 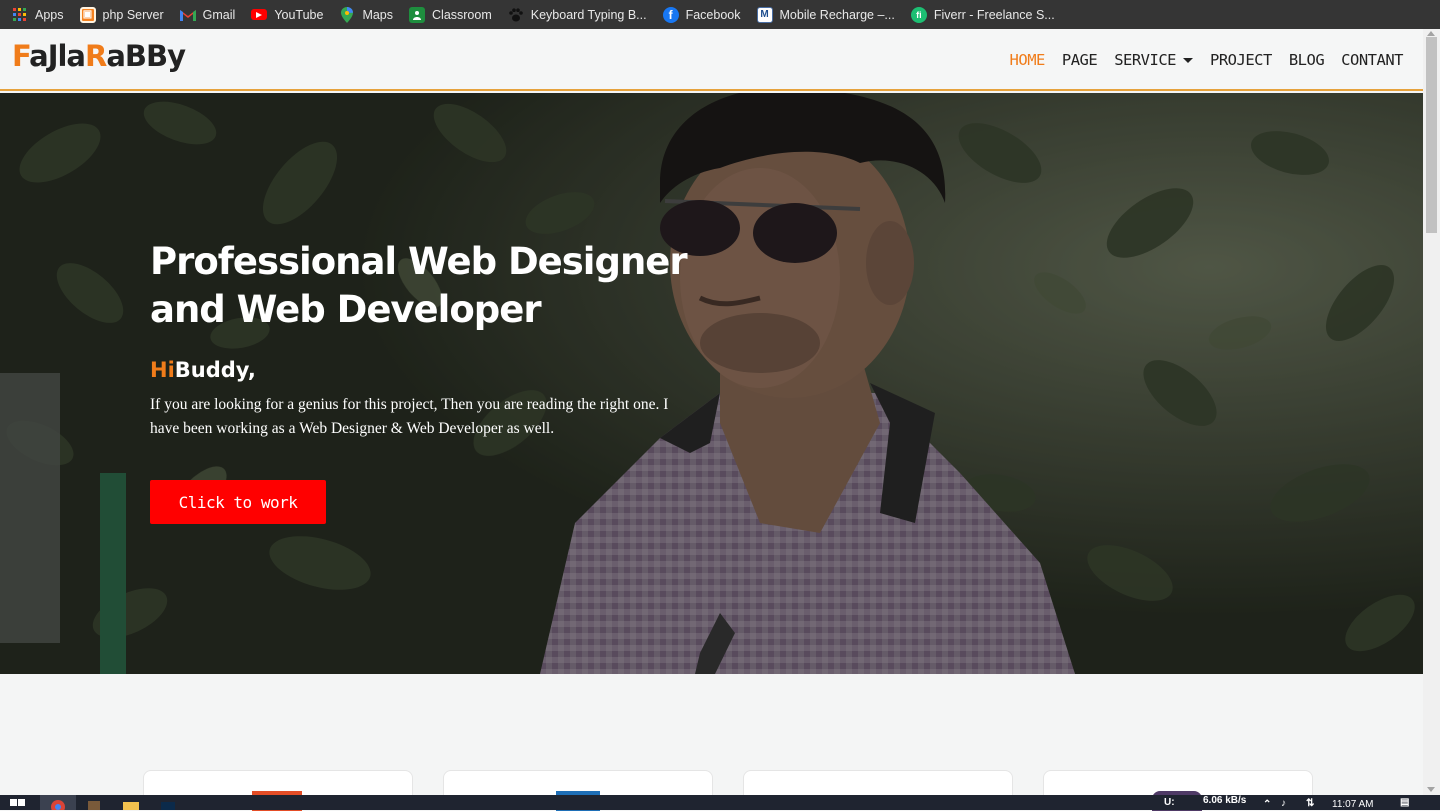 What do you see at coordinates (168, 802) in the screenshot?
I see `photoshop-icon` at bounding box center [168, 802].